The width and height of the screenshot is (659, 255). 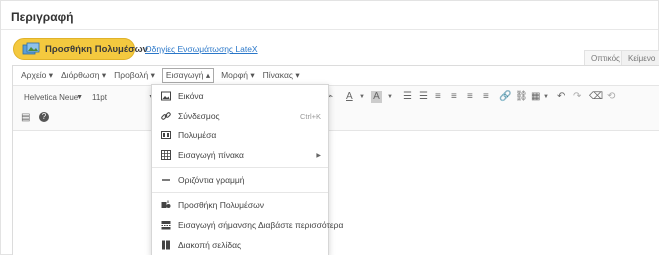 What do you see at coordinates (166, 155) in the screenshot?
I see `table-icon` at bounding box center [166, 155].